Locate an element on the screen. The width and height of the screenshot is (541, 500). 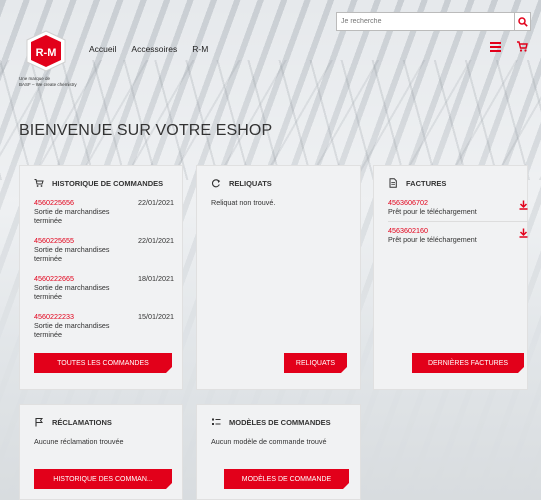
invoice-row: 4563606702 Prêt pour le téléchargement is located at coordinates (458, 207).